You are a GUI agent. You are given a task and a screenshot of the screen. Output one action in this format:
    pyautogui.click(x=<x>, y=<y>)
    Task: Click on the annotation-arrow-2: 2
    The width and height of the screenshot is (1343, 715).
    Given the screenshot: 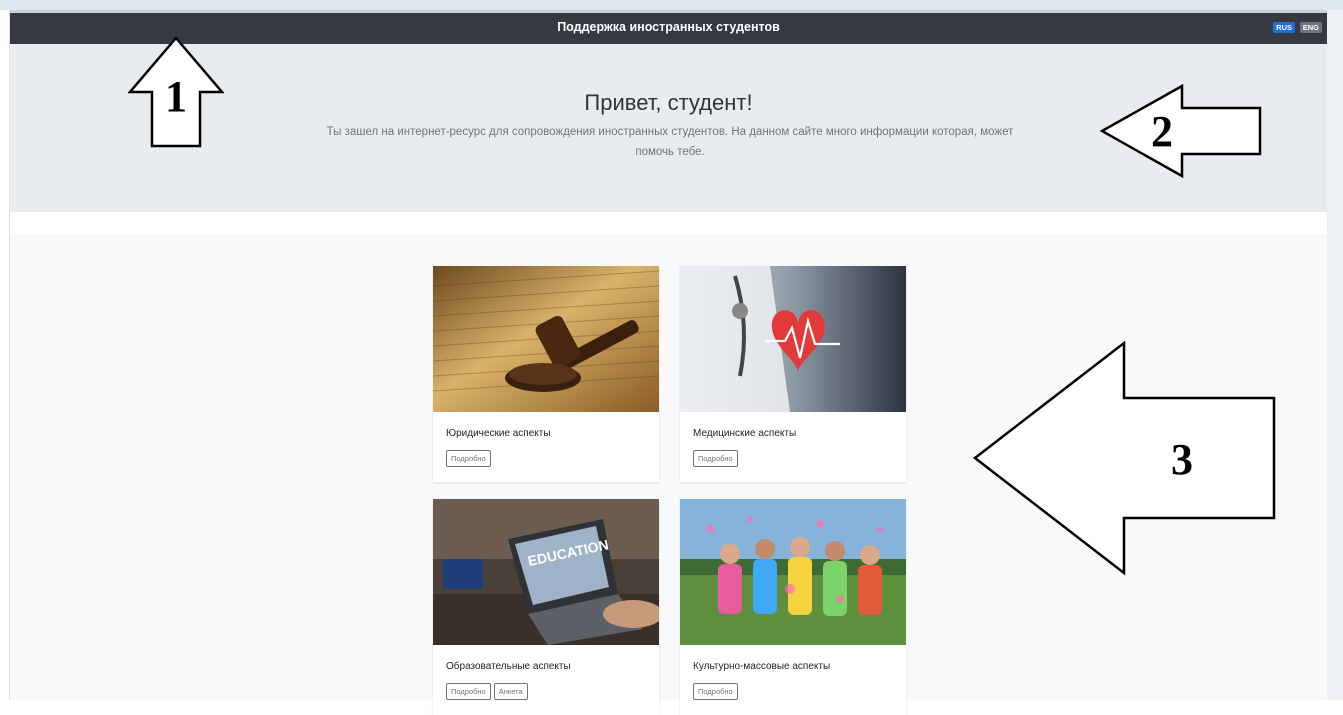 What is the action you would take?
    pyautogui.click(x=1181, y=131)
    